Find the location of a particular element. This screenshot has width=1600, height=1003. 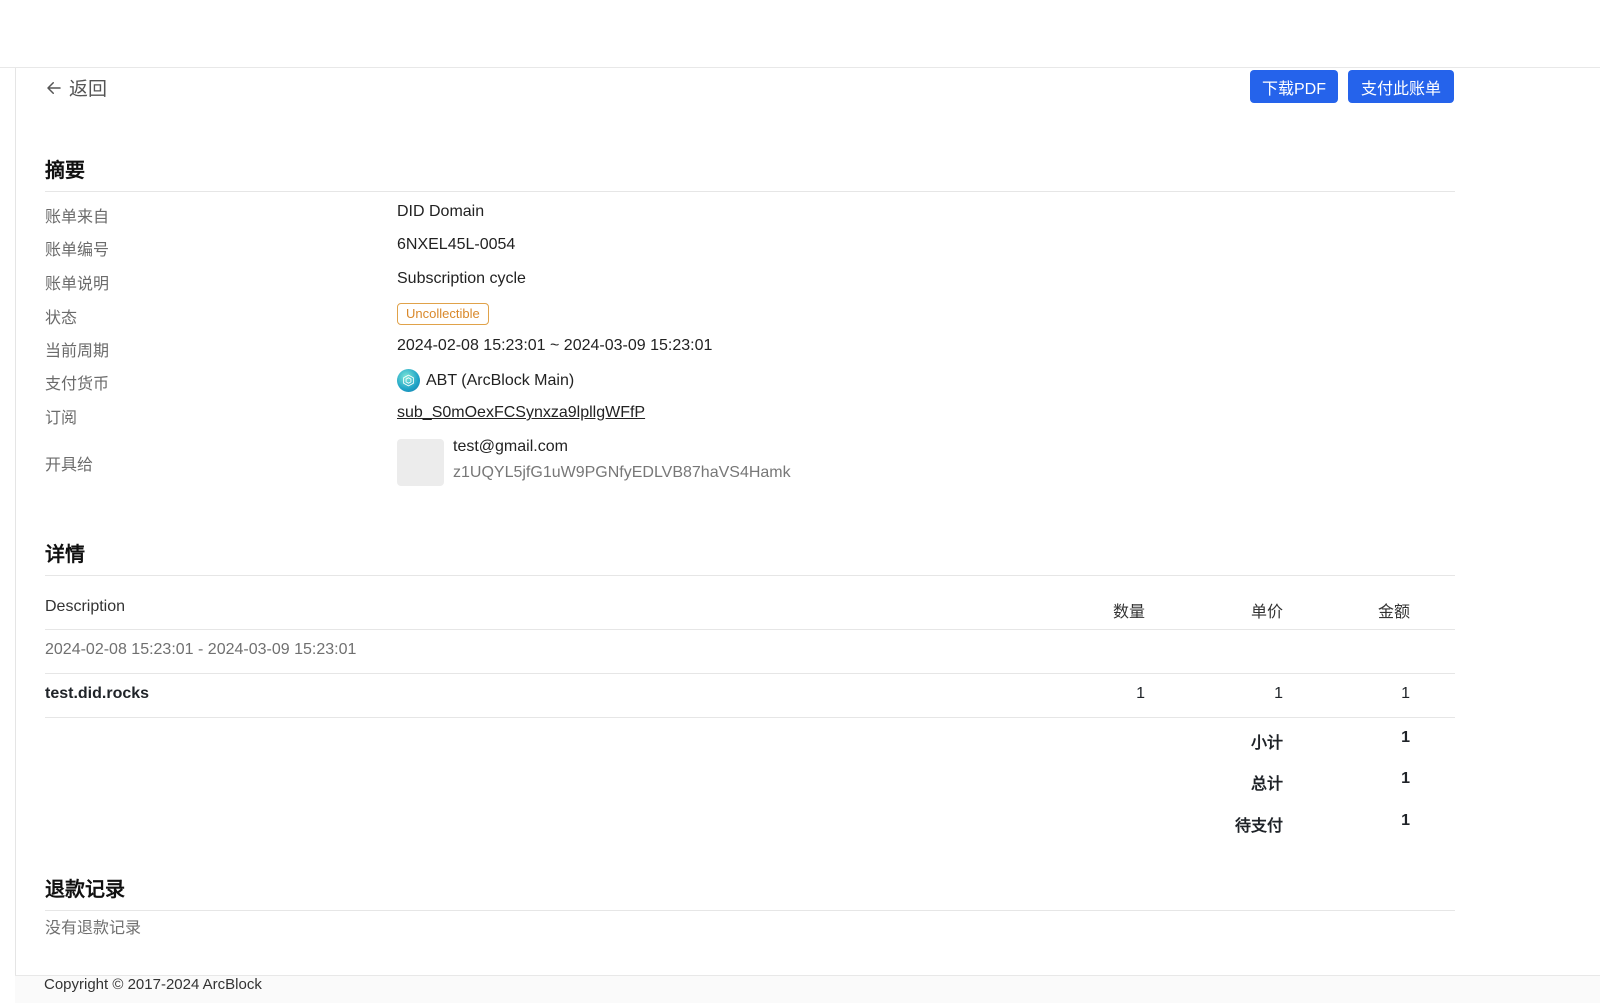

summary-label: 当前周期 is located at coordinates (77, 351).